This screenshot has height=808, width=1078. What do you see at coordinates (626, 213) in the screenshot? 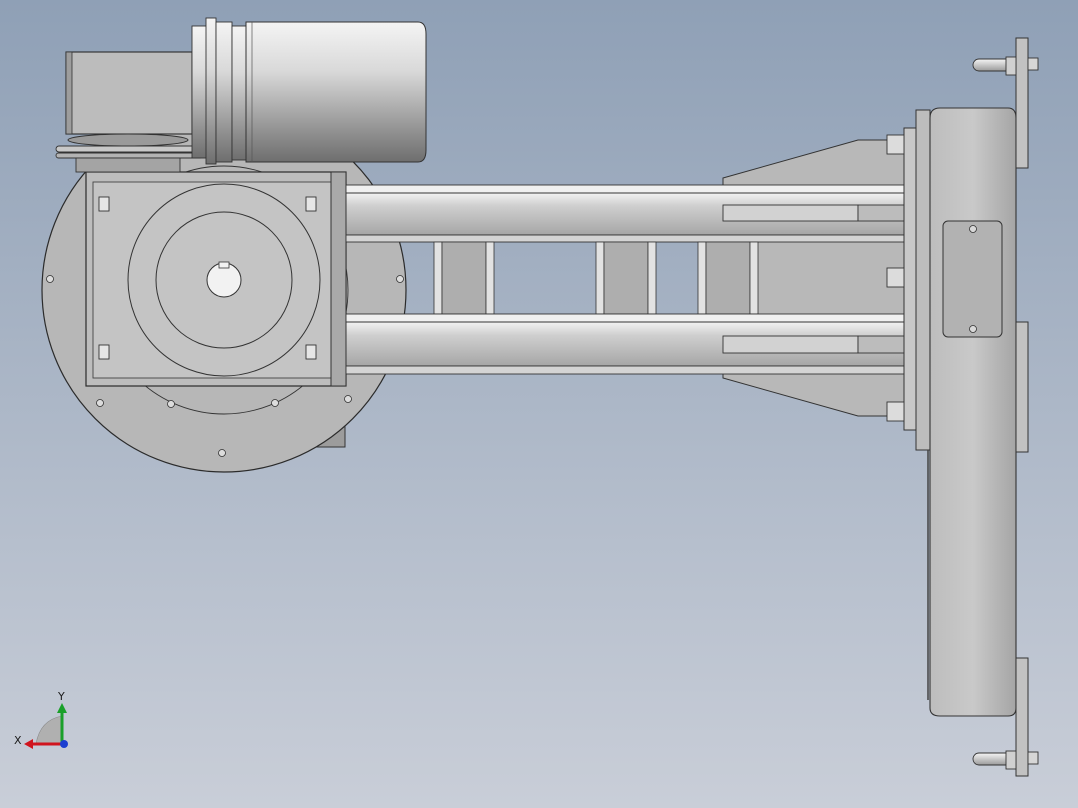
I see `upper-rail` at bounding box center [626, 213].